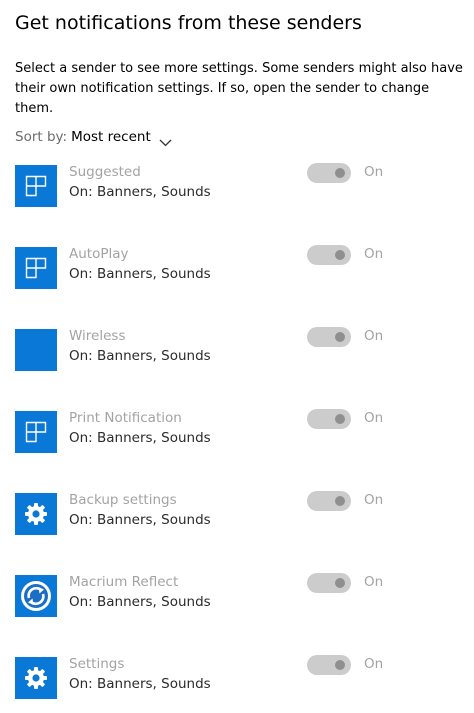  I want to click on sender-name: Backup settings, so click(123, 500).